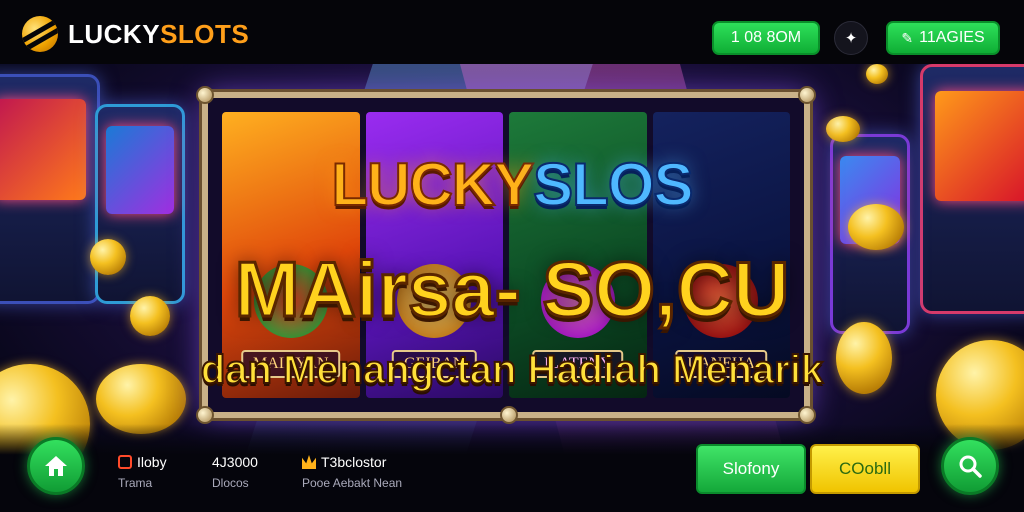 Image resolution: width=1024 pixels, height=512 pixels. I want to click on settings-icon: ✦, so click(851, 38).